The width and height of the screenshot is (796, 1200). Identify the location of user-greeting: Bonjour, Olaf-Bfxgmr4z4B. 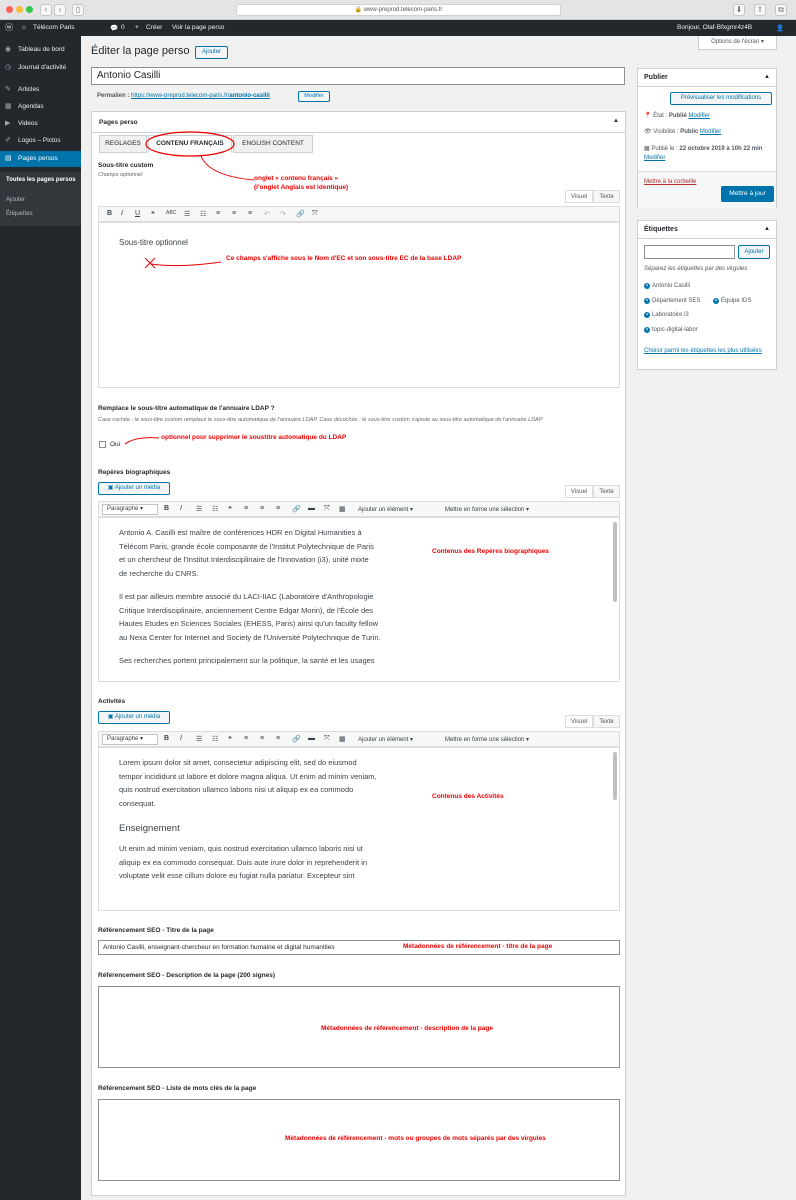
(714, 27).